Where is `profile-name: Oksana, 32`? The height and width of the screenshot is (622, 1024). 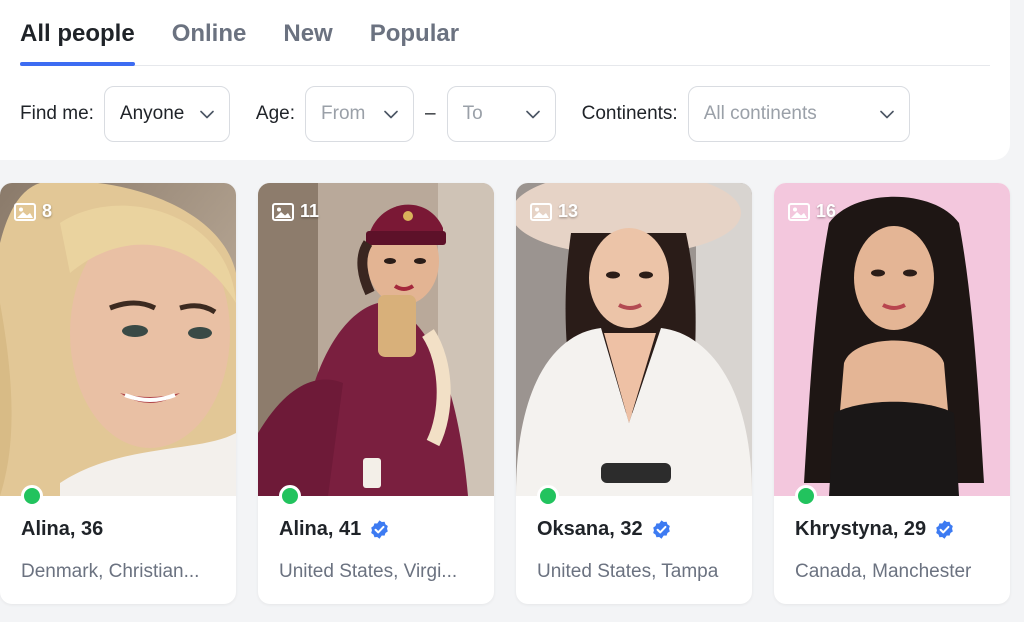
profile-name: Oksana, 32 is located at coordinates (590, 529).